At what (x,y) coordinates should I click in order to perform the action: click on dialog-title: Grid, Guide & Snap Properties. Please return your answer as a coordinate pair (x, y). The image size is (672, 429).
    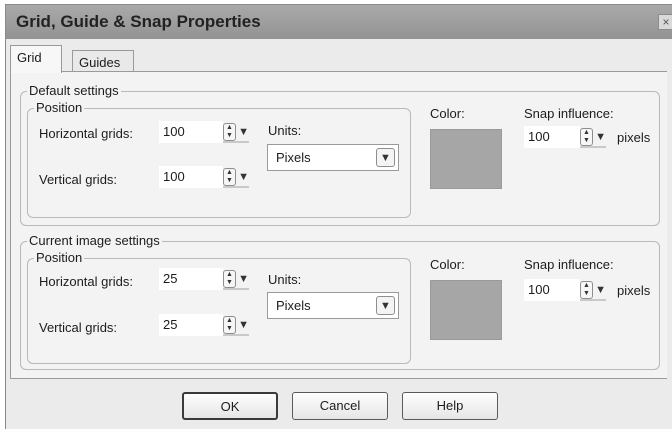
    Looking at the image, I should click on (138, 21).